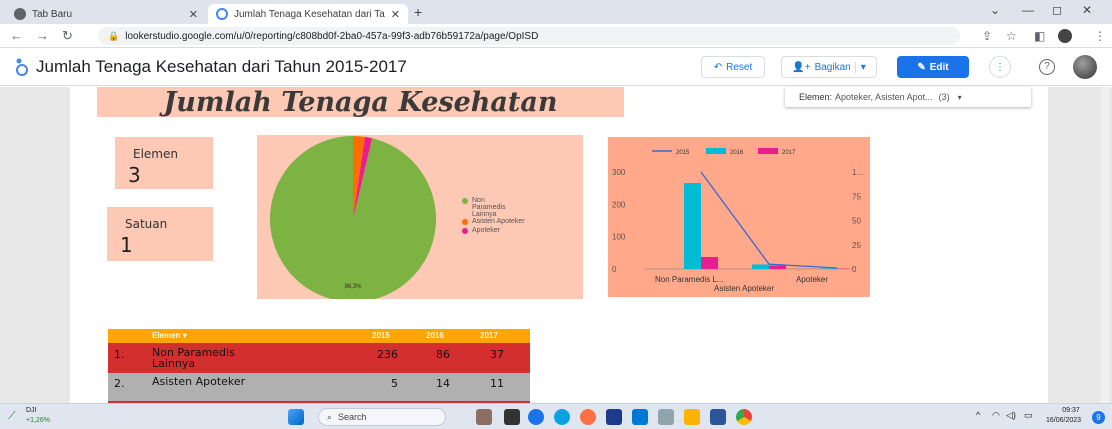 The image size is (1112, 429). I want to click on back-icon: ←, so click(16, 35).